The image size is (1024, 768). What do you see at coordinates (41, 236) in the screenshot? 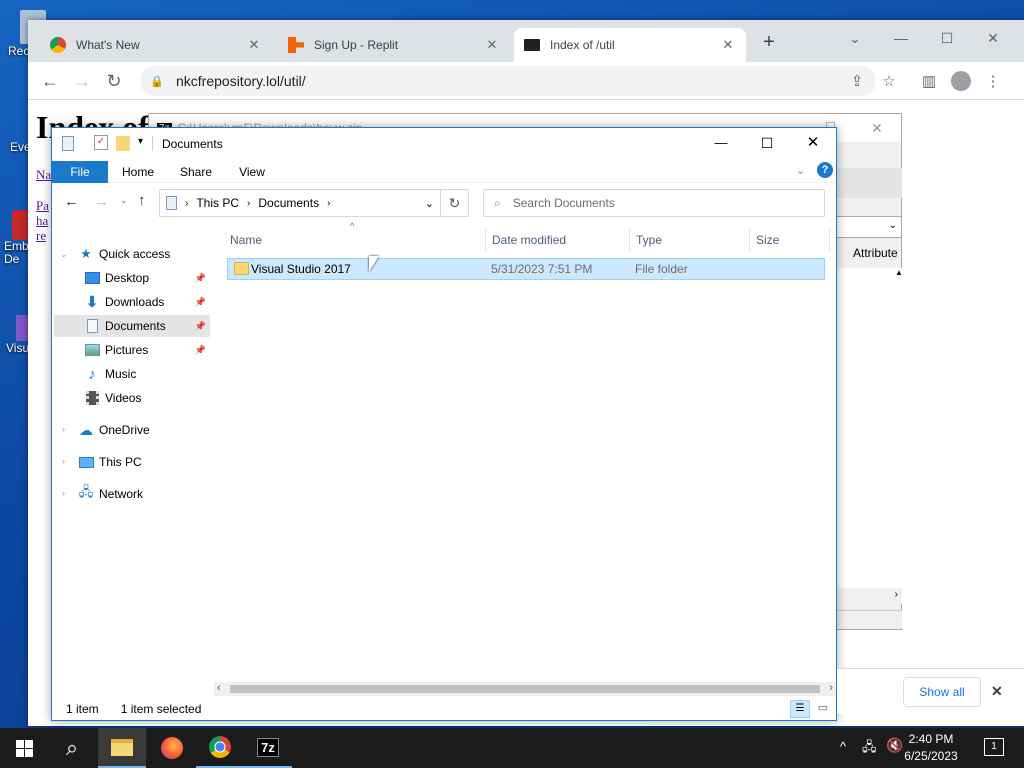
I see `file-link: re` at bounding box center [41, 236].